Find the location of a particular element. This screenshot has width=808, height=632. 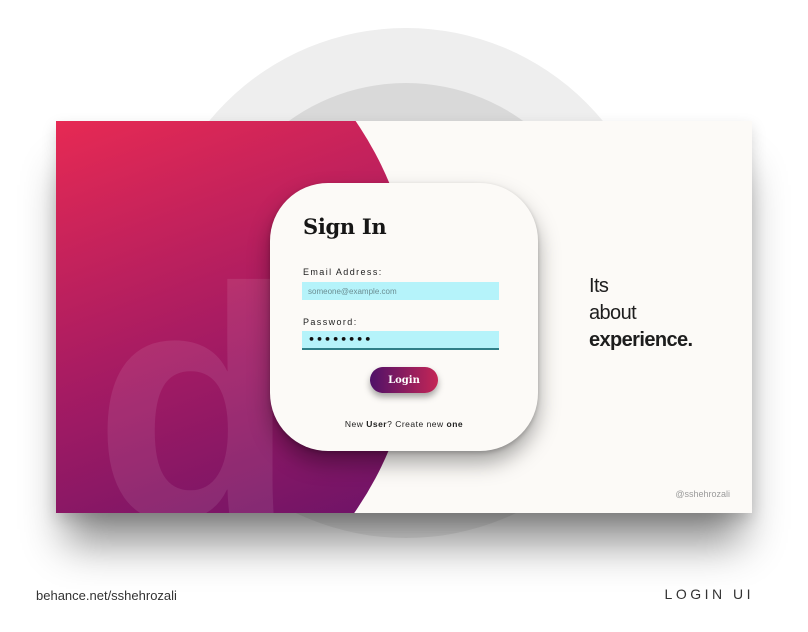

behance-link: behance.net/sshehrozali is located at coordinates (106, 595).